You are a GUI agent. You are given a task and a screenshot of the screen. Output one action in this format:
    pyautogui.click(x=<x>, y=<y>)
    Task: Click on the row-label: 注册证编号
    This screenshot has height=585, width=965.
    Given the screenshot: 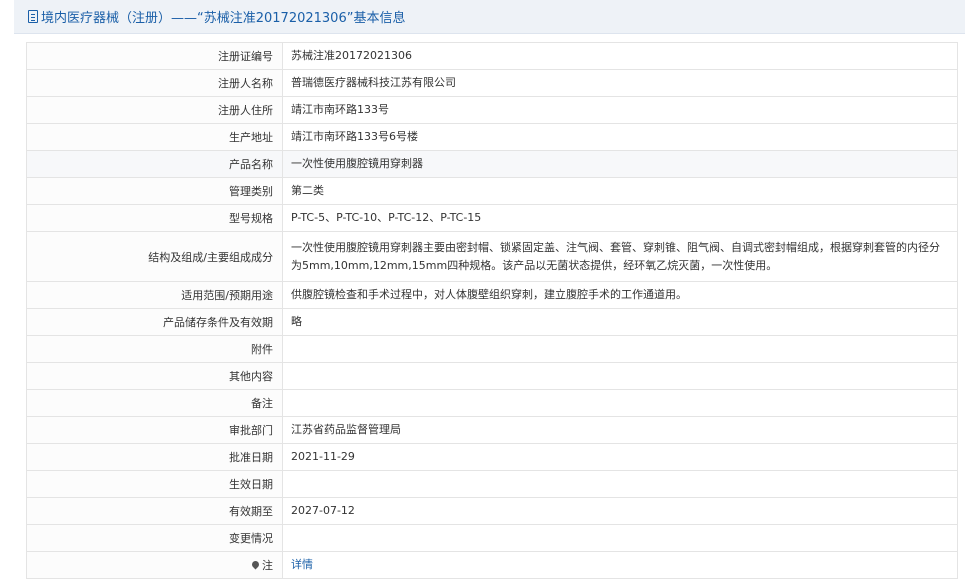 What is the action you would take?
    pyautogui.click(x=154, y=56)
    